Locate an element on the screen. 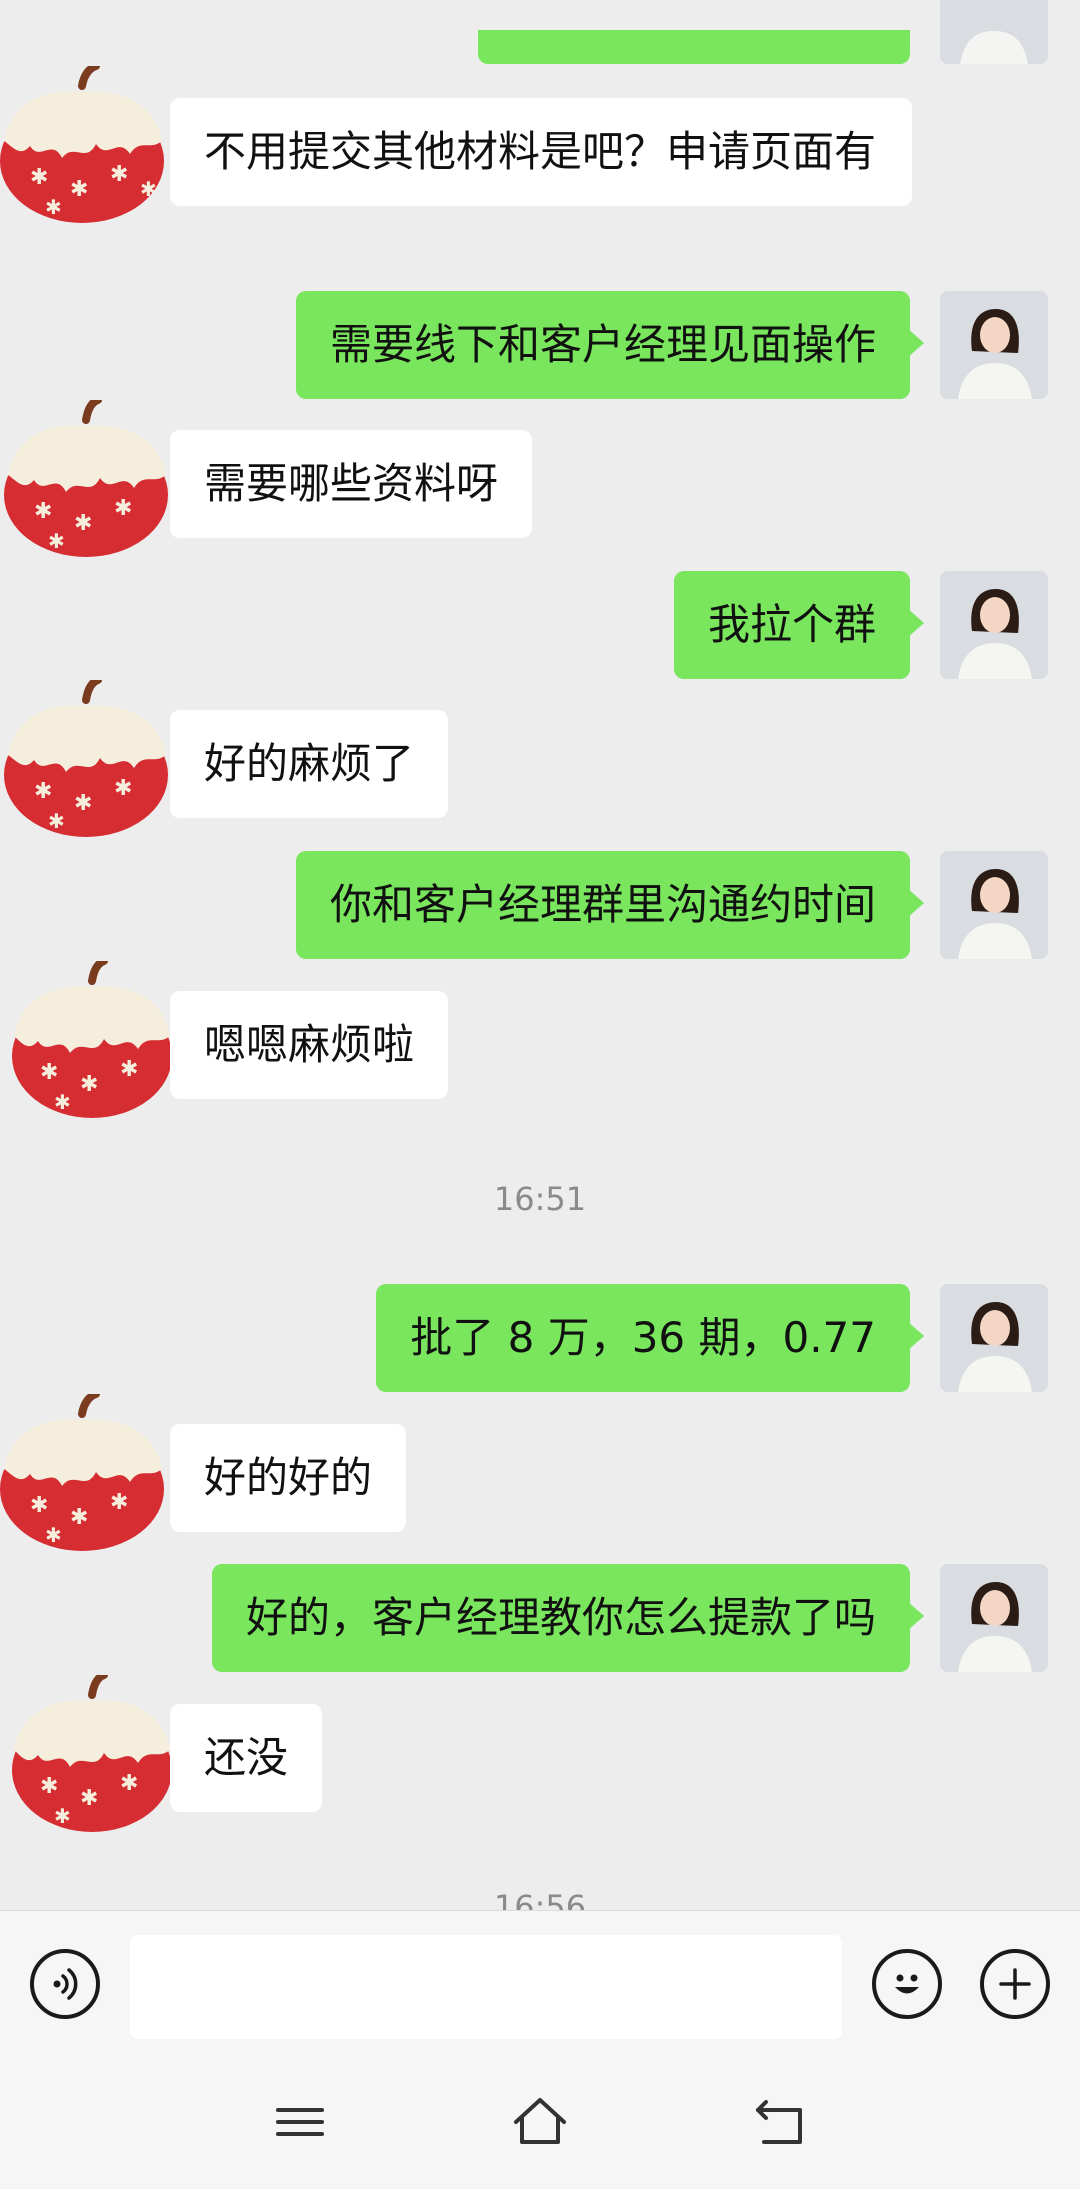 The height and width of the screenshot is (2189, 1080). home-icon is located at coordinates (540, 2122).